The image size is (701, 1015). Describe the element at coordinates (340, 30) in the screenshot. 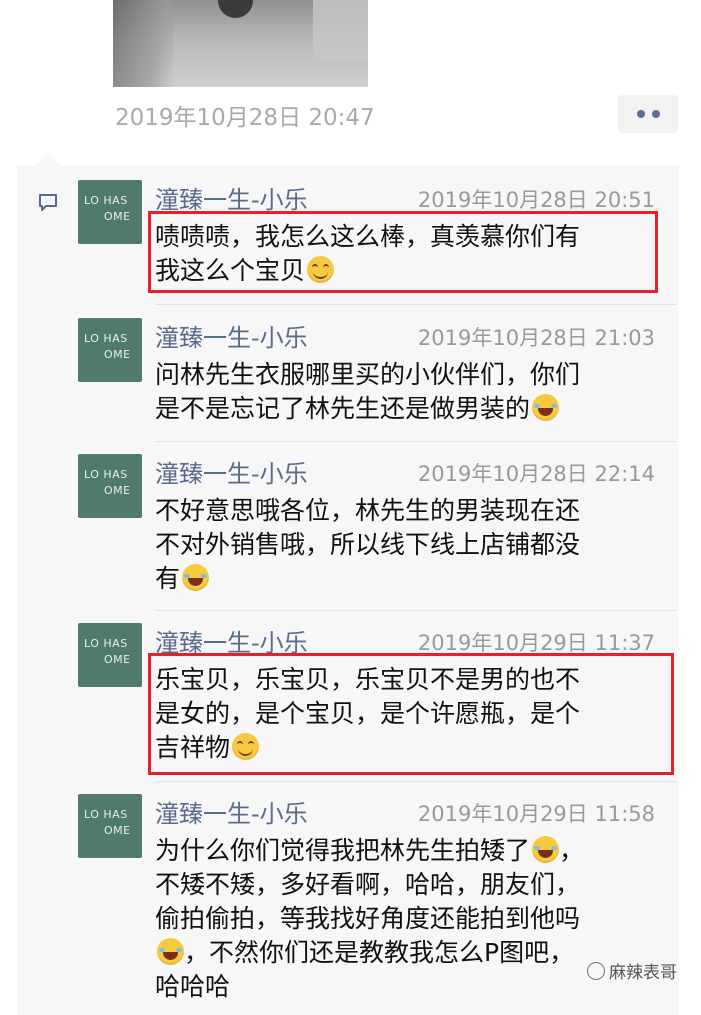

I see `photo-wall` at that location.